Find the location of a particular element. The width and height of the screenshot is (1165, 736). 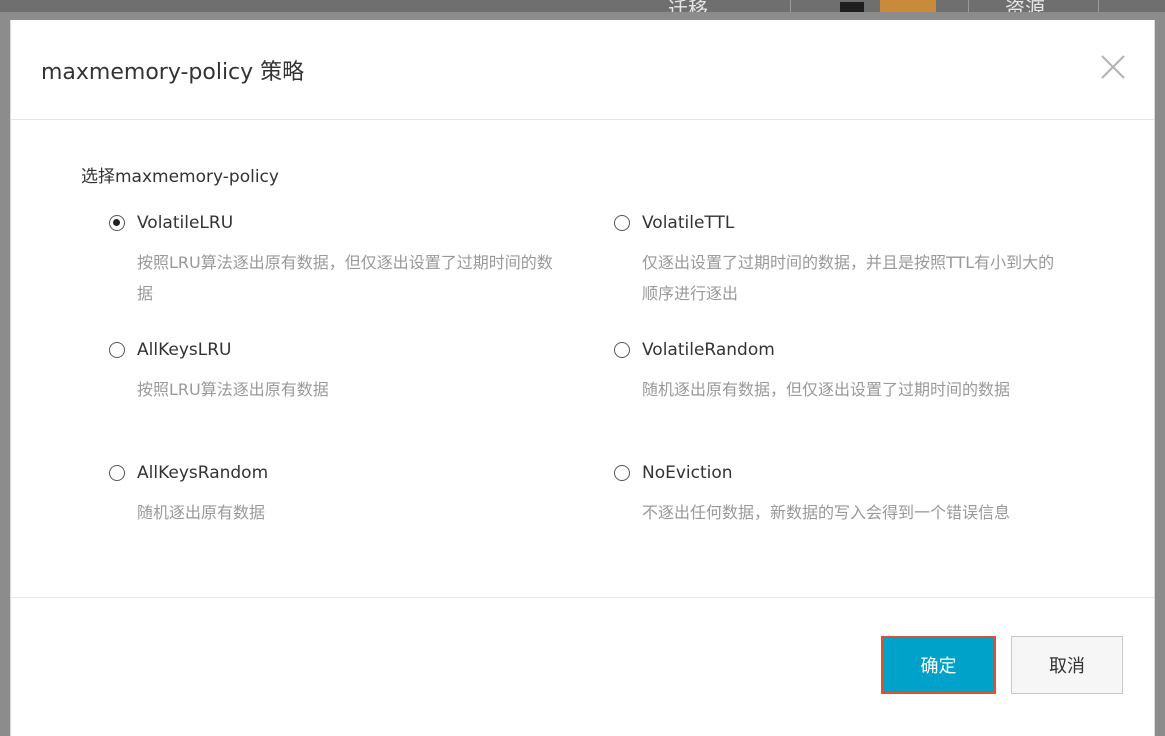

background-icon is located at coordinates (852, 7).